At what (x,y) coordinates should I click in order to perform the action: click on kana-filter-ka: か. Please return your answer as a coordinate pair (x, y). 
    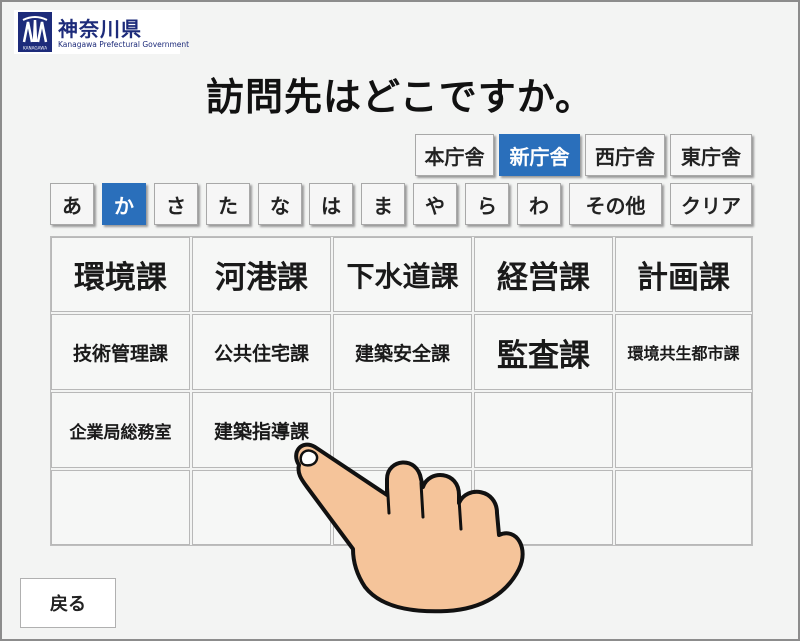
    Looking at the image, I should click on (124, 204).